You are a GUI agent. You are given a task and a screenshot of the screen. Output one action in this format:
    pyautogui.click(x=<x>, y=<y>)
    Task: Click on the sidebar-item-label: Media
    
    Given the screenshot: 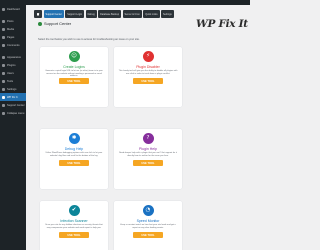 What is the action you would take?
    pyautogui.click(x=11, y=29)
    